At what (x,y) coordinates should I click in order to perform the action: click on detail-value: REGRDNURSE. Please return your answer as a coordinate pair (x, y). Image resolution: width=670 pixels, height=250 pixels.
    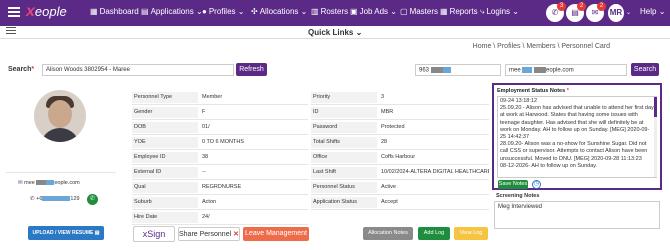
    Looking at the image, I should click on (222, 187).